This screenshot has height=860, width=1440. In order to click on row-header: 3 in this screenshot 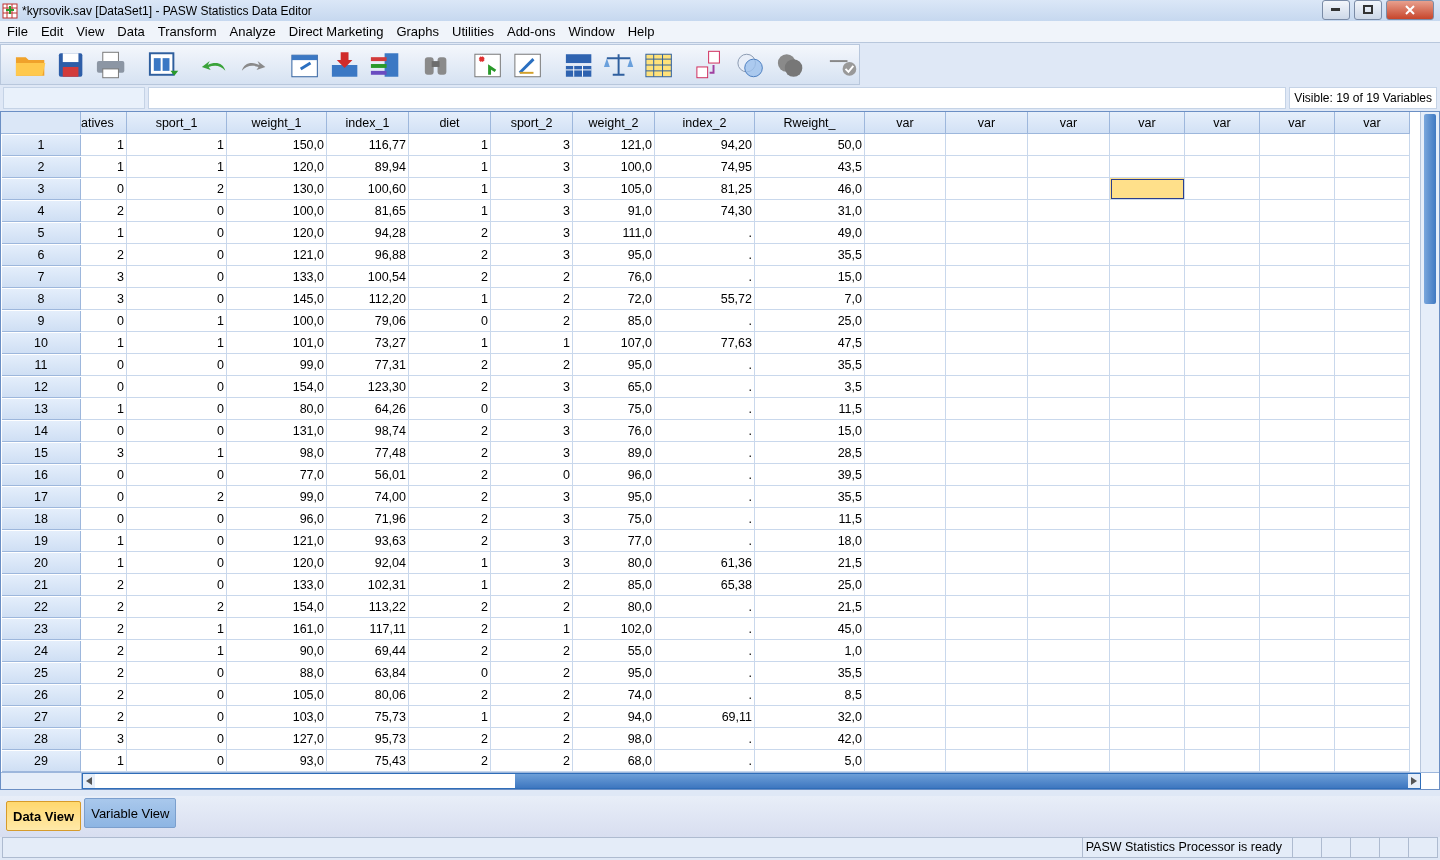, I will do `click(41, 190)`.